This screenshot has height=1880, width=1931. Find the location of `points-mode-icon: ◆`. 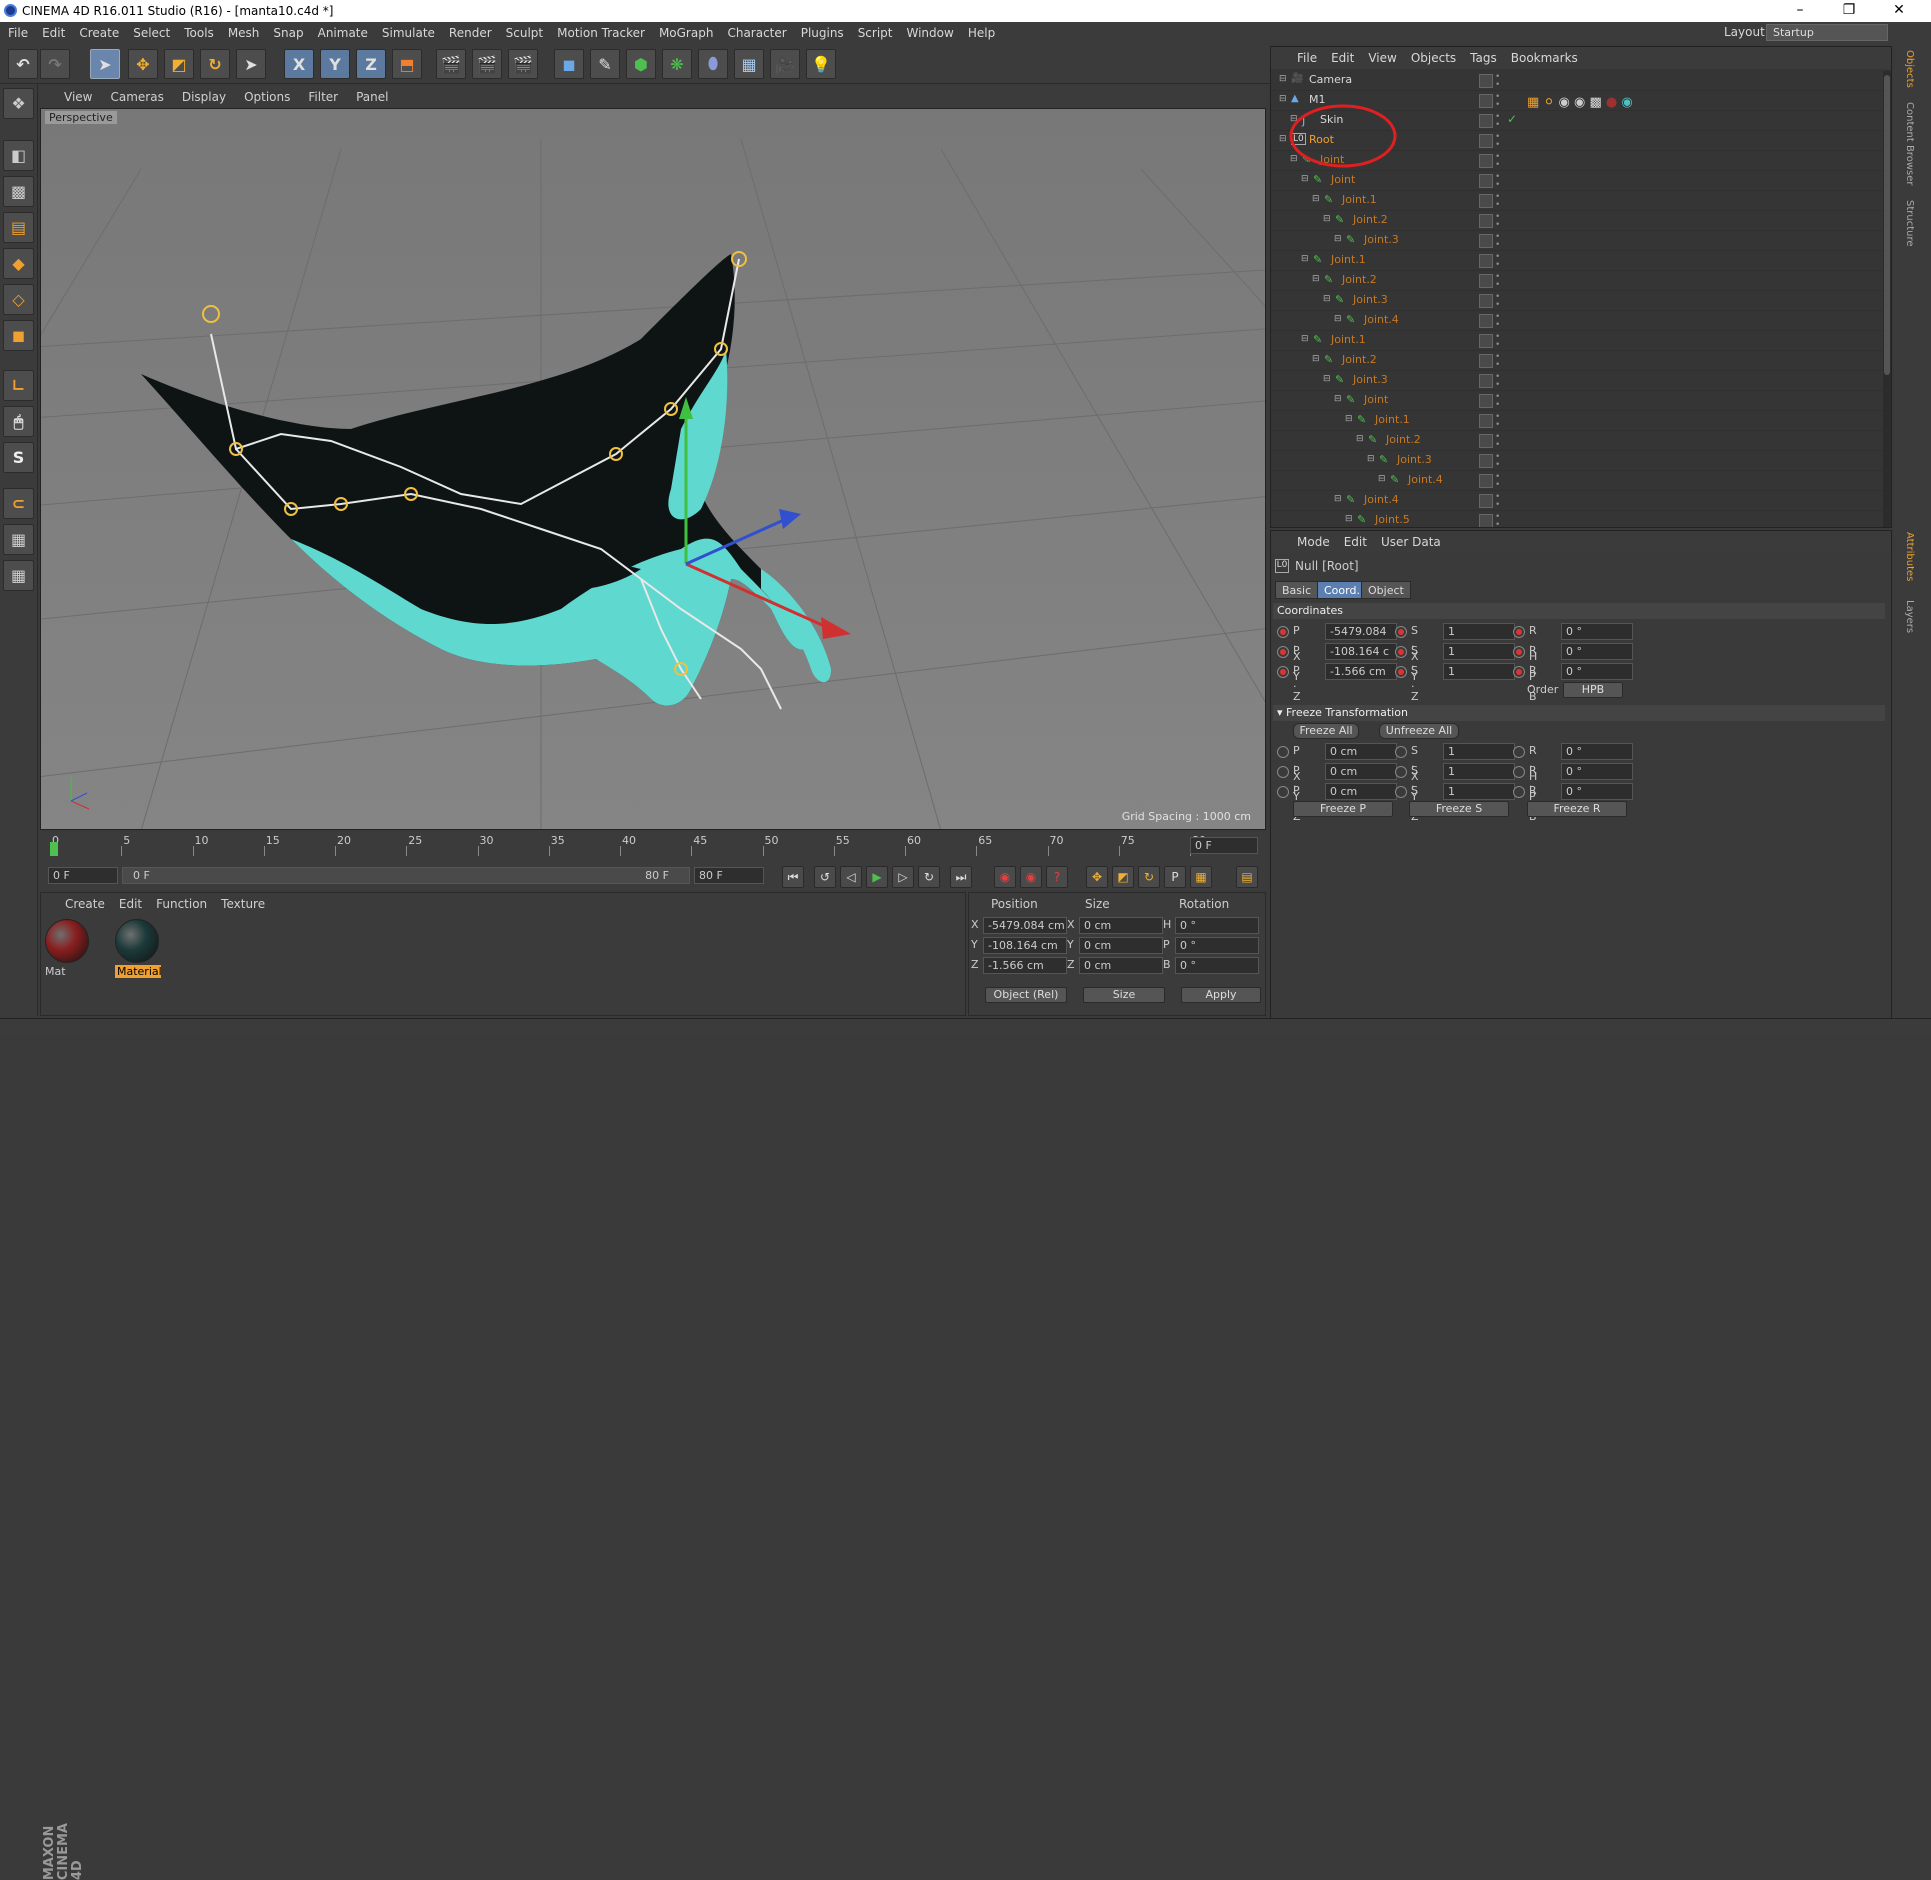

points-mode-icon: ◆ is located at coordinates (18, 263).